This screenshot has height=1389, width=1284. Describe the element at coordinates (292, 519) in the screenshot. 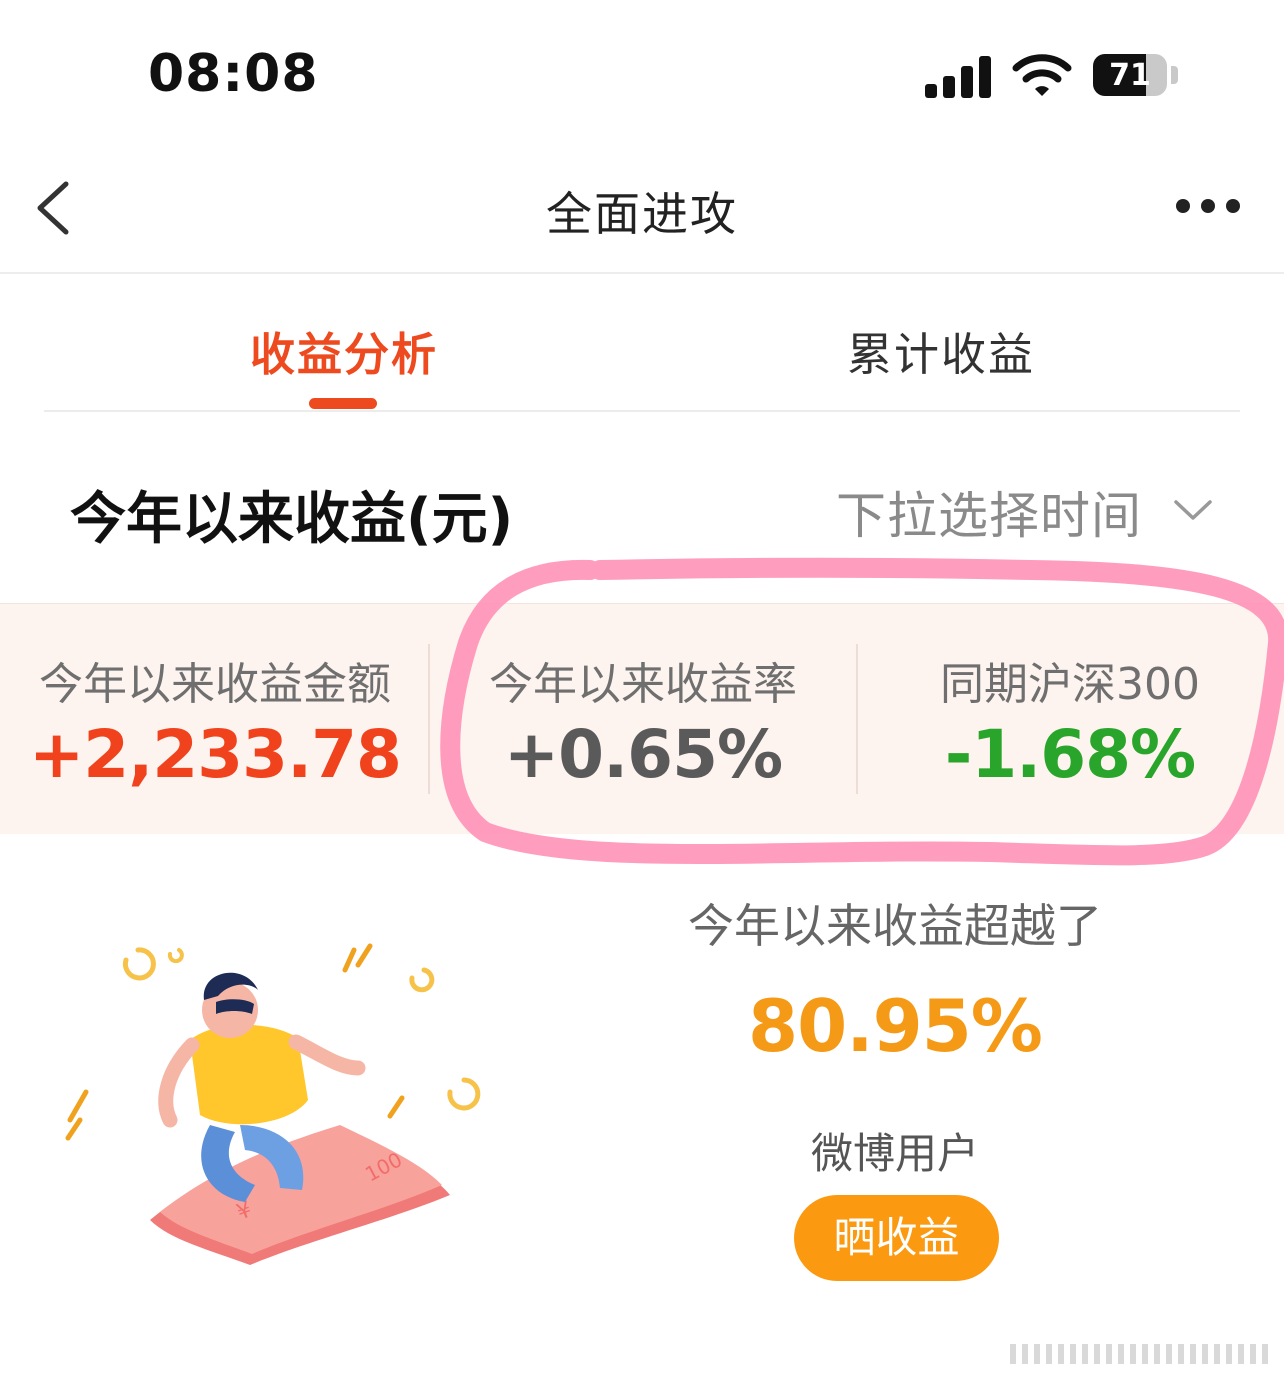

I see `section-title: 今年以来收益(元)` at that location.